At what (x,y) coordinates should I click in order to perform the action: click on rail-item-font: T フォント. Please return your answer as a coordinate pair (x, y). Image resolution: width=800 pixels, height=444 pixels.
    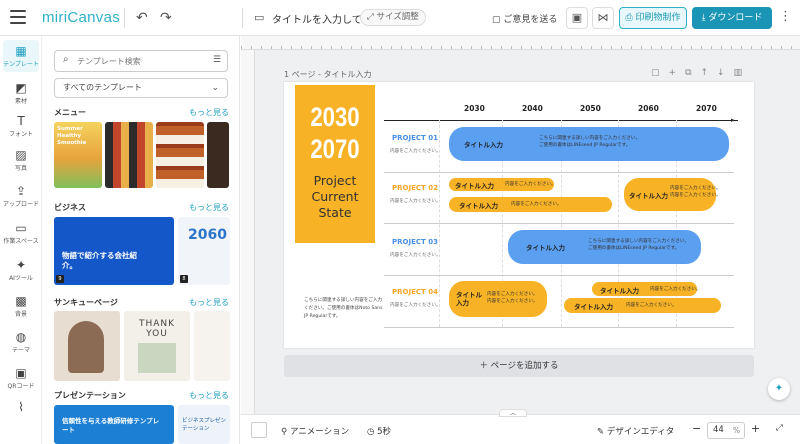
    Looking at the image, I should click on (21, 126).